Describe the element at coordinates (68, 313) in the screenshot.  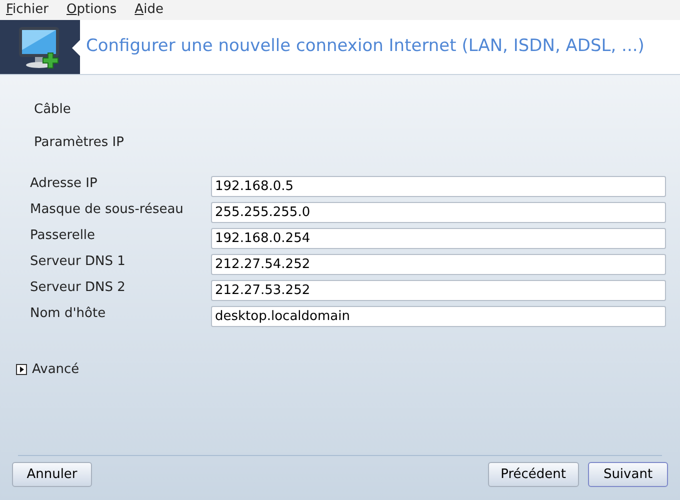
I see `field-label: Nom d'hôte` at that location.